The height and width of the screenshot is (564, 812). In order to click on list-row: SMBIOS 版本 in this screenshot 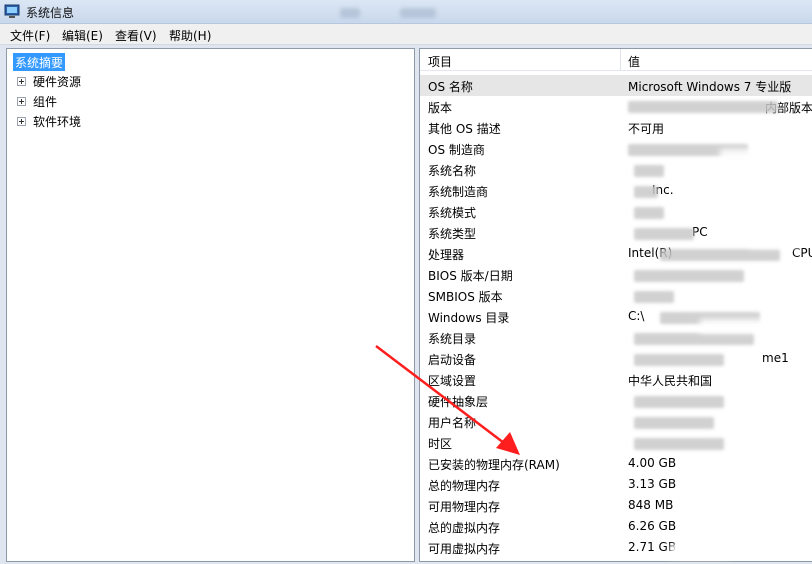, I will do `click(616, 295)`.